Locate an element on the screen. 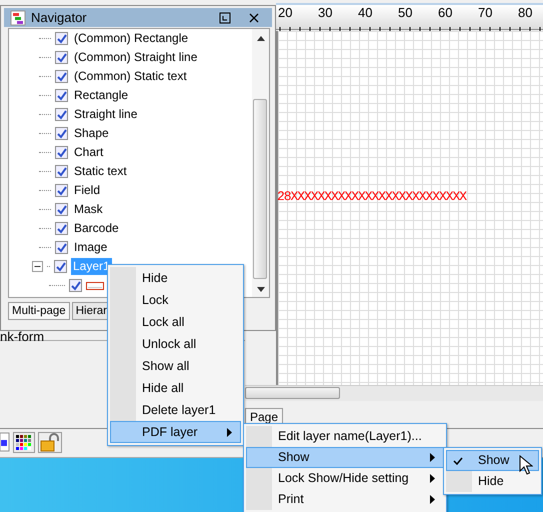 The height and width of the screenshot is (512, 543). menu-item: Show all is located at coordinates (175, 366).